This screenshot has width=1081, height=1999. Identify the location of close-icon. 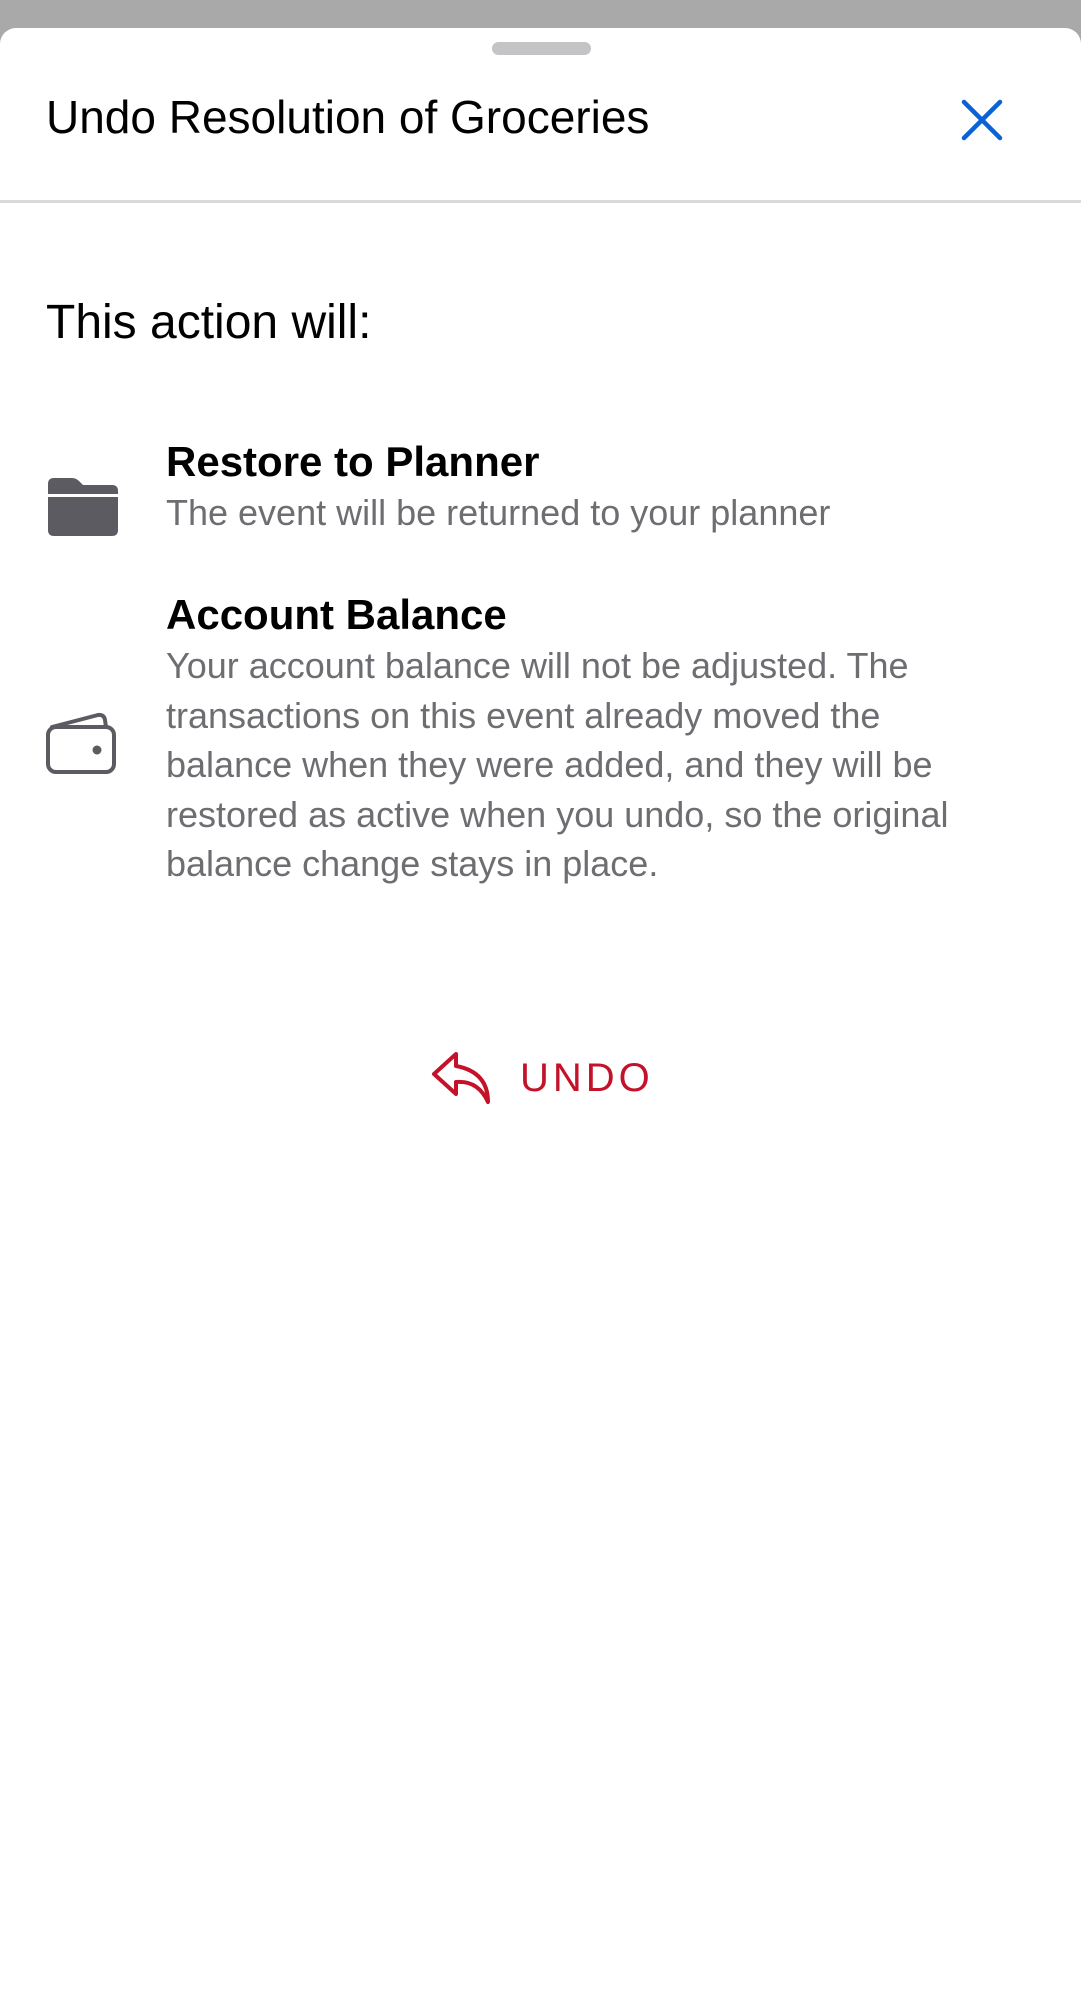
(982, 120).